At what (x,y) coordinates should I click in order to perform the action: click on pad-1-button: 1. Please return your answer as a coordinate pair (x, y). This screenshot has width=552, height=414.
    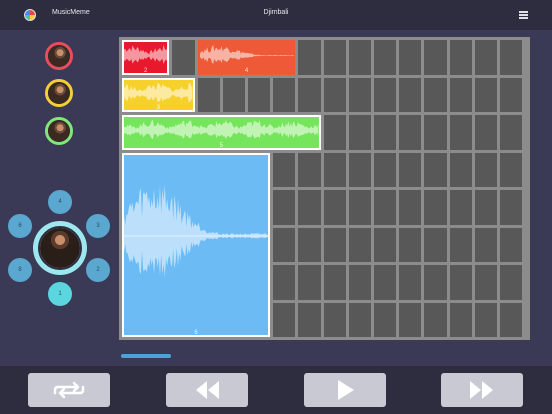
    Looking at the image, I should click on (60, 294).